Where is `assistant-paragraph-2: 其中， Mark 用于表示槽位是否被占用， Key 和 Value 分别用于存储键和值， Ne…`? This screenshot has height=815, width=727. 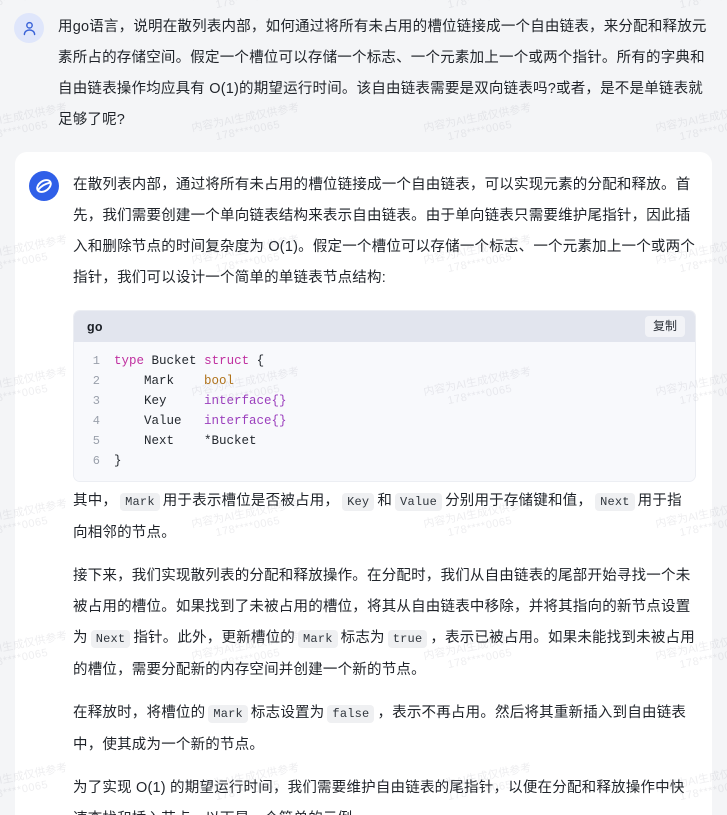
assistant-paragraph-2: 其中， Mark 用于表示槽位是否被占用， Key 和 Value 分别用于存储键和值， Ne… is located at coordinates (377, 517).